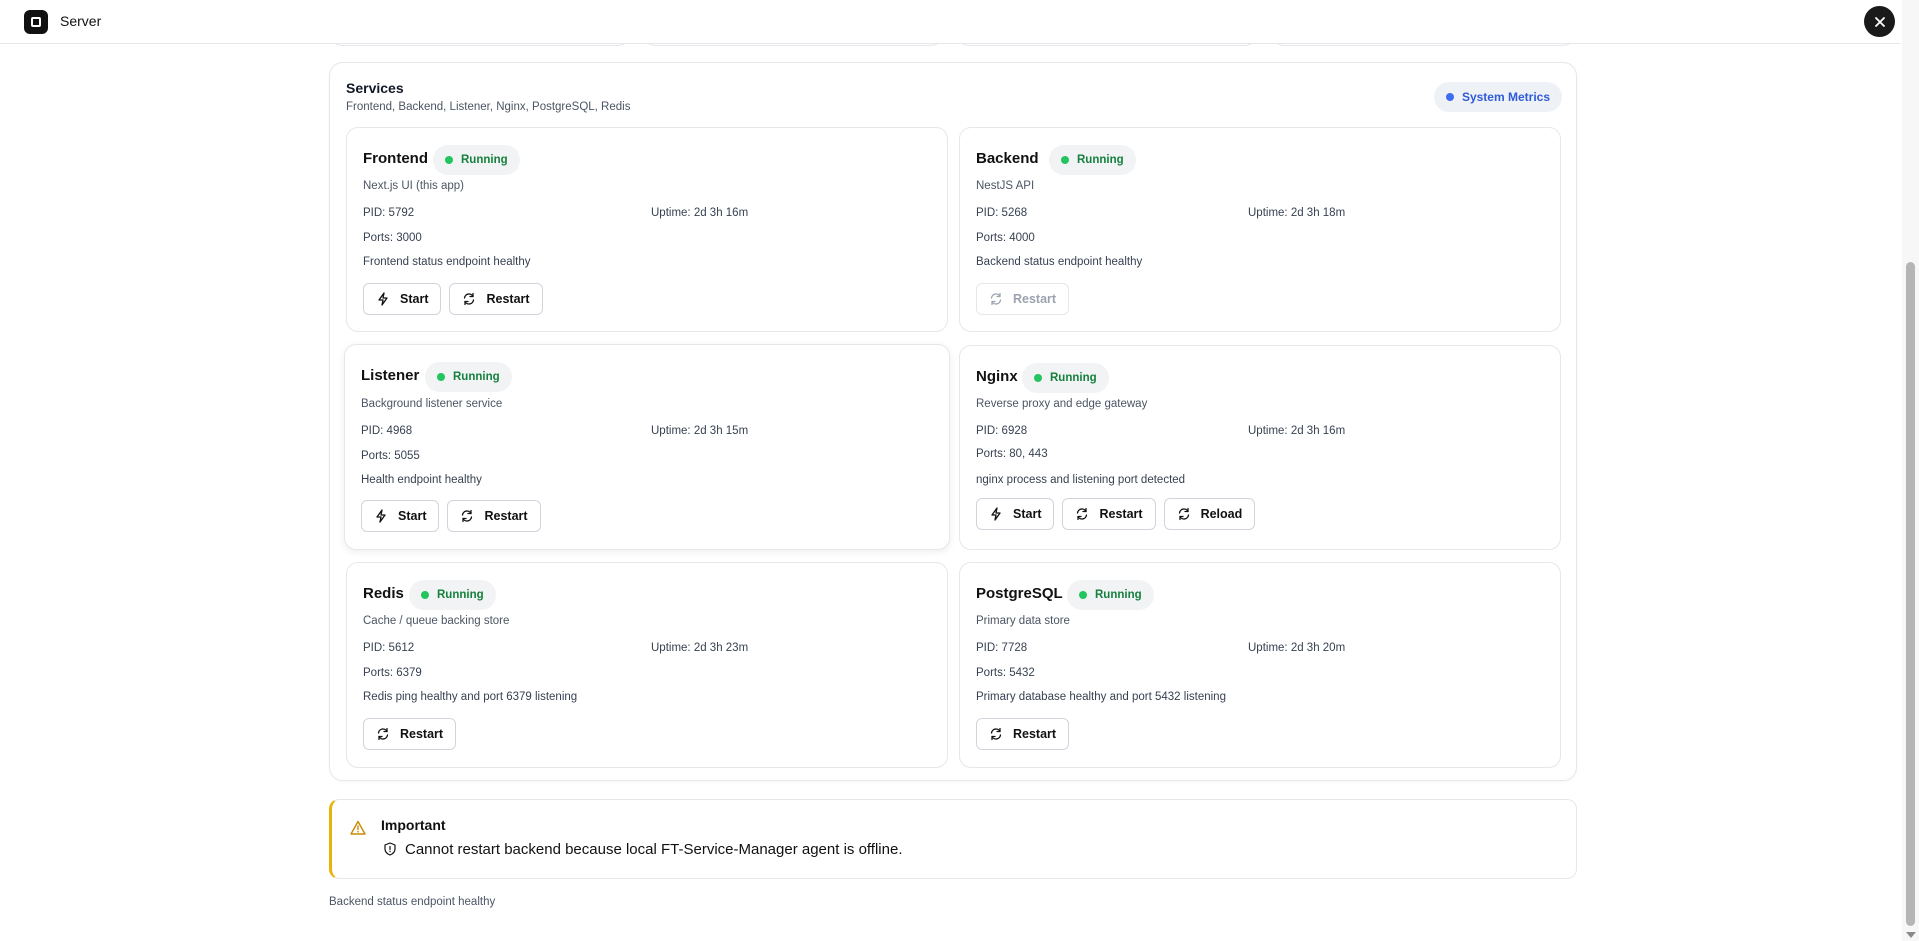 The image size is (1919, 941). Describe the element at coordinates (421, 480) in the screenshot. I see `service-health: Health endpoint healthy` at that location.